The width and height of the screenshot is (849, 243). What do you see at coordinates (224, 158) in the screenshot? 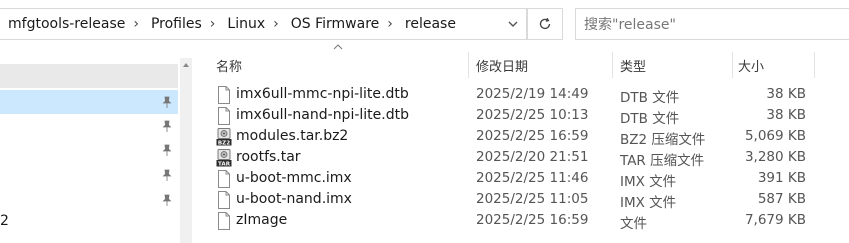
I see `tar-archive-icon: TAR` at bounding box center [224, 158].